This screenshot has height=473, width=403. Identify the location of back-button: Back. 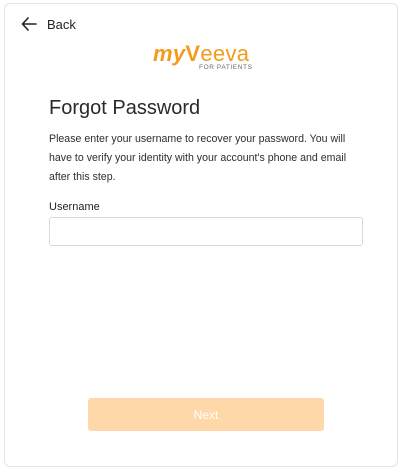
(48, 24).